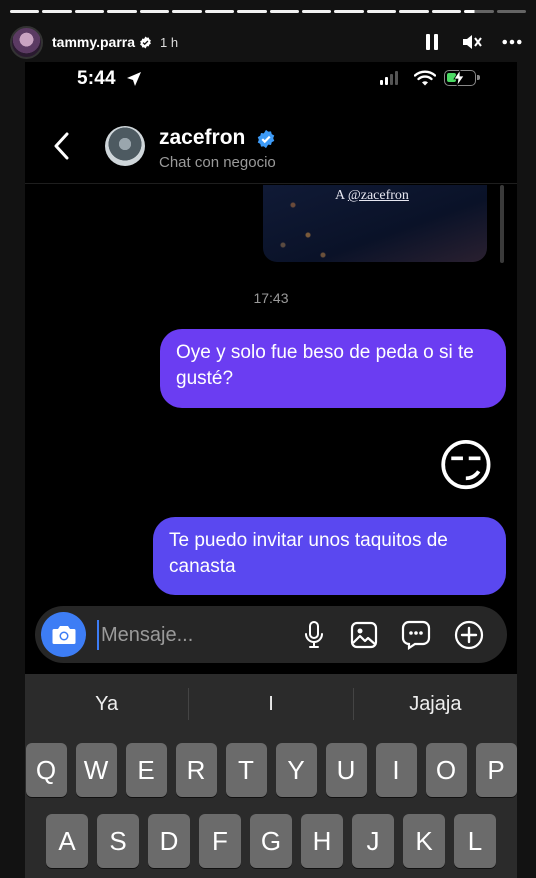 Image resolution: width=536 pixels, height=878 pixels. I want to click on camera-icon, so click(63, 634).